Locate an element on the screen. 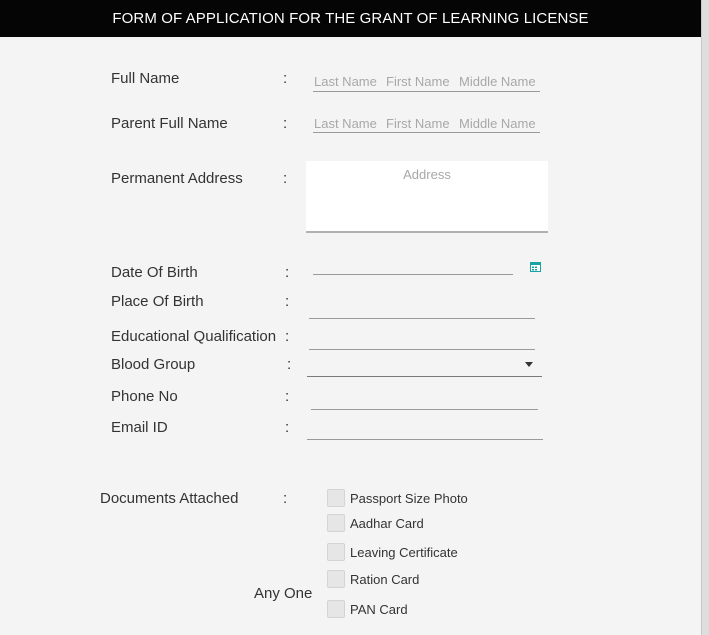  email-id-label: Email ID is located at coordinates (139, 427).